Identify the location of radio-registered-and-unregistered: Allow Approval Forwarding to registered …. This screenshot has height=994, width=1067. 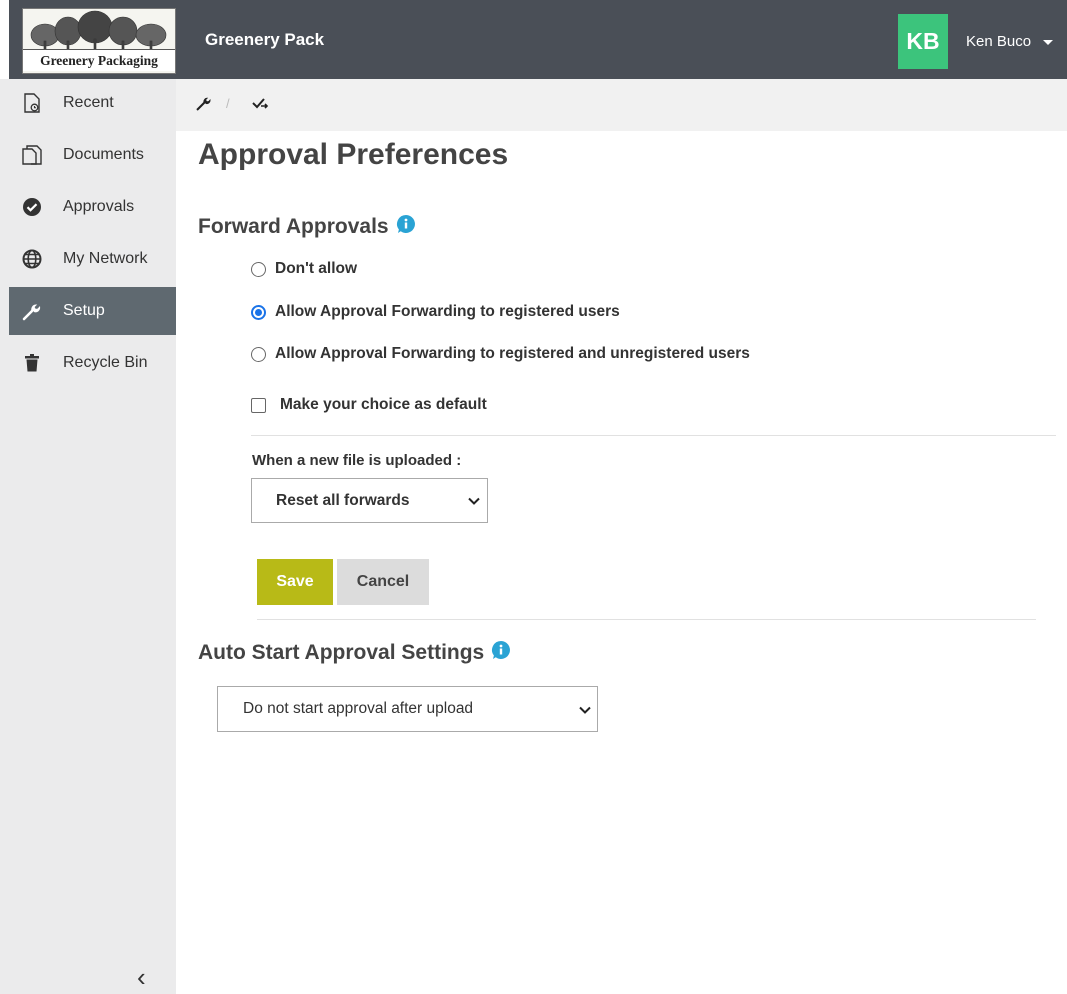
(500, 354).